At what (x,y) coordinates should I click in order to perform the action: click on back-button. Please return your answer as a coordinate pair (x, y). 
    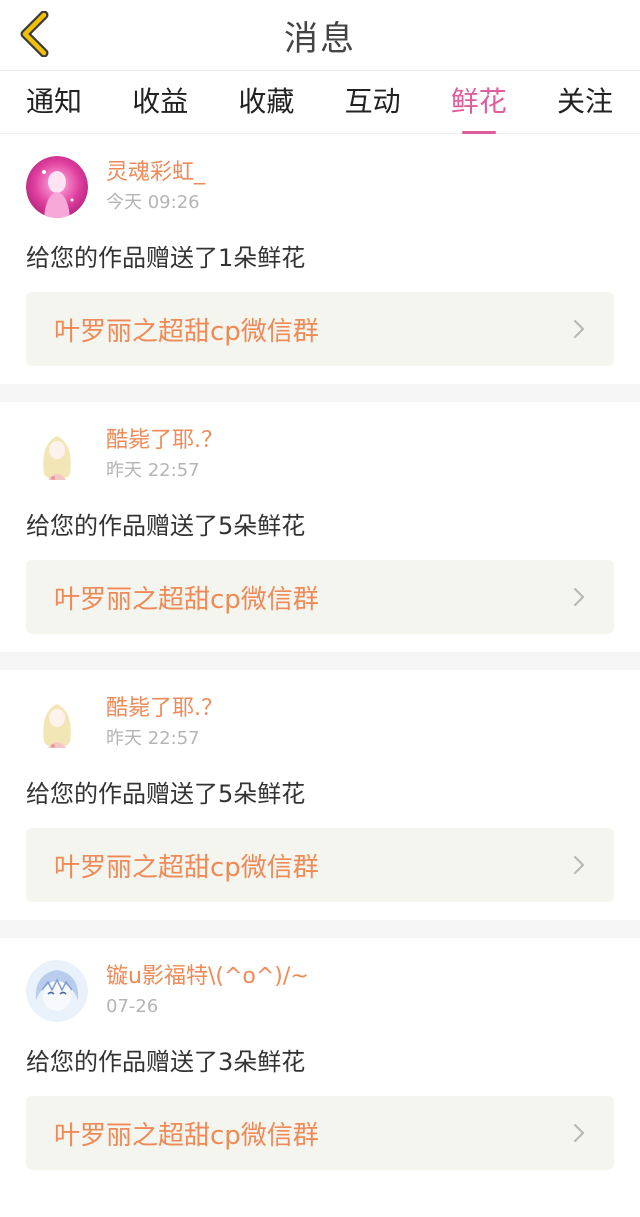
    Looking at the image, I should click on (34, 34).